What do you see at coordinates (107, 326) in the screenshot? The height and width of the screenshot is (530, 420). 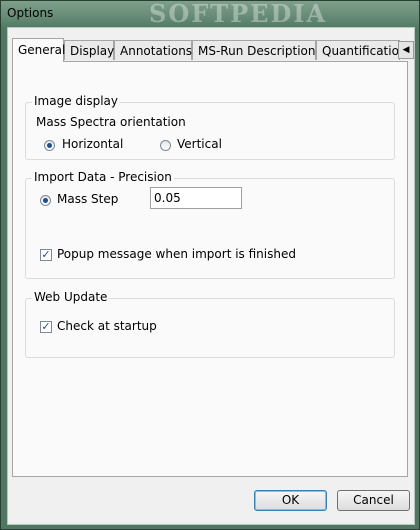 I see `check-at-startup-label: Check at startup` at bounding box center [107, 326].